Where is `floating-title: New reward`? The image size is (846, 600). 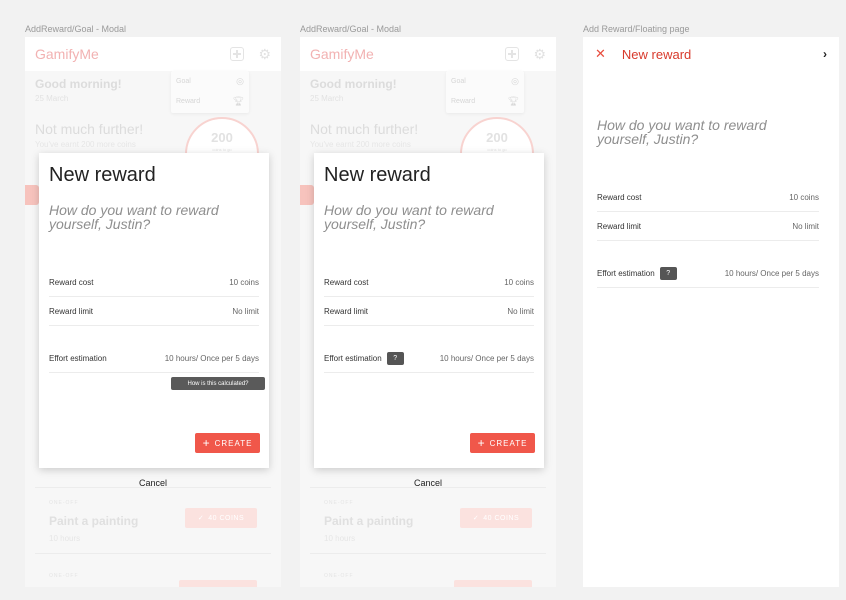
floating-title: New reward is located at coordinates (656, 54).